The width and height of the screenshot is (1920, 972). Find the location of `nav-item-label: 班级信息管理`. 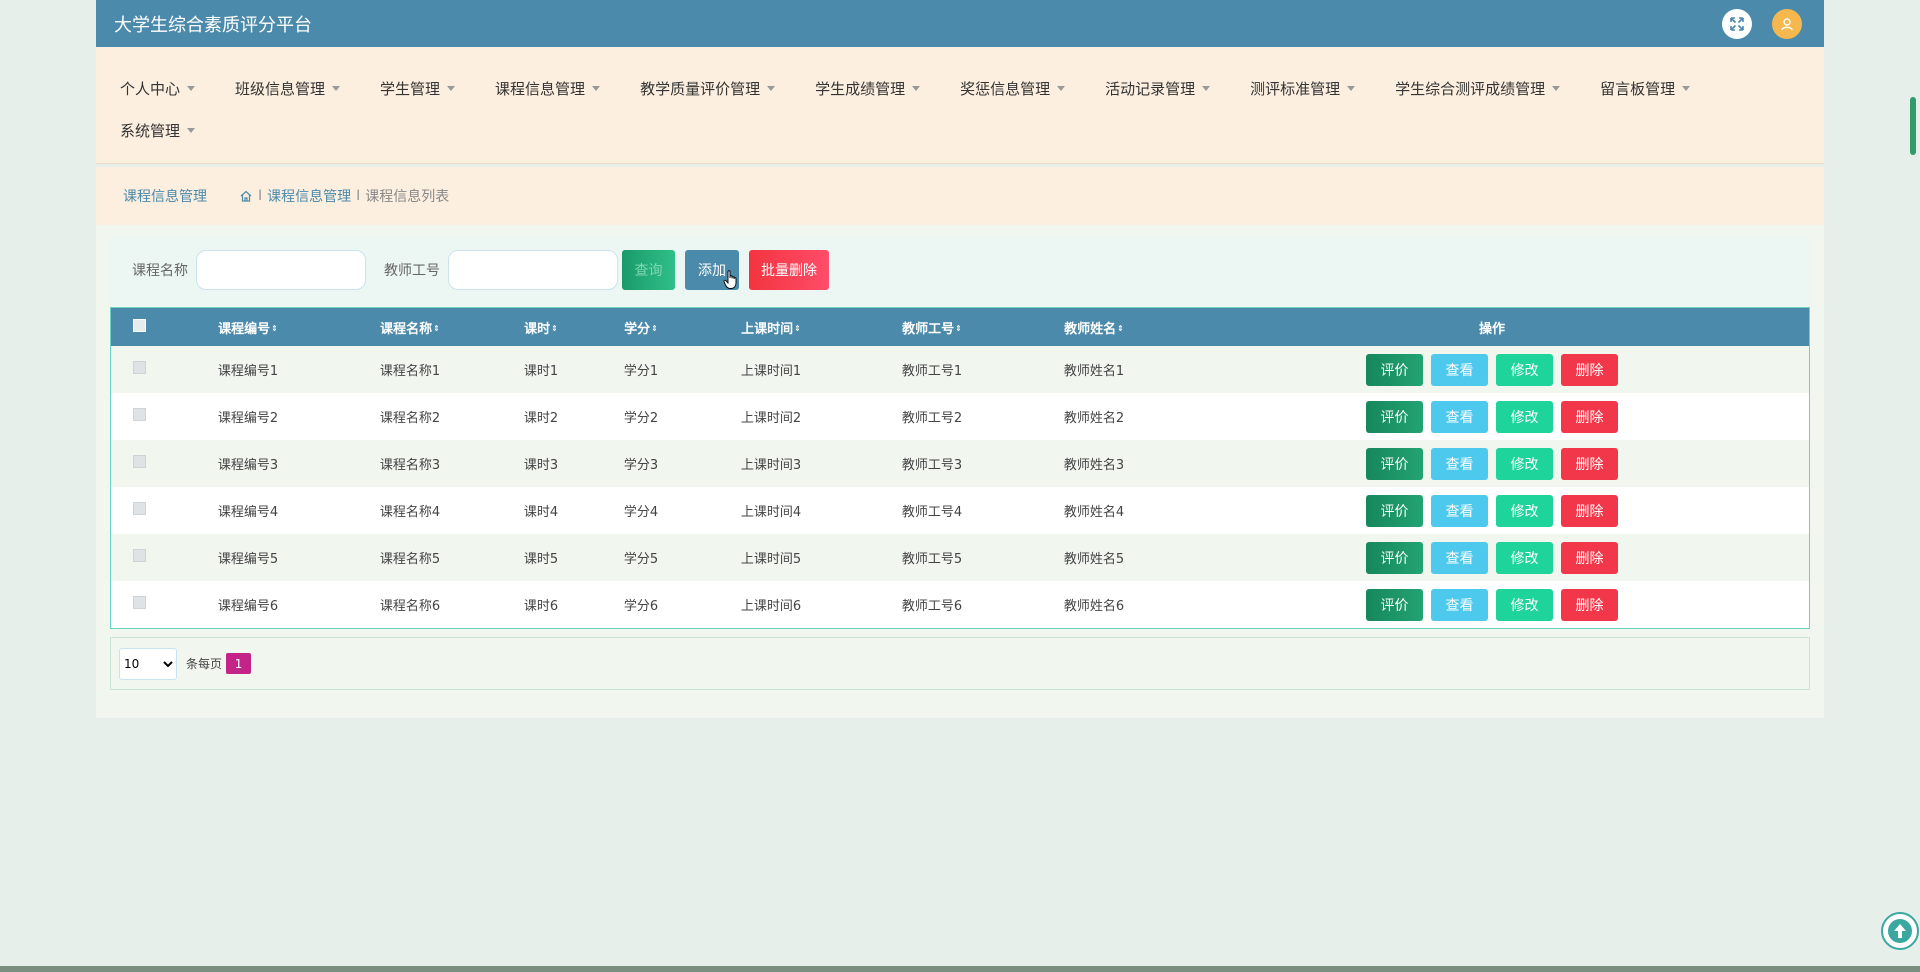

nav-item-label: 班级信息管理 is located at coordinates (280, 88).